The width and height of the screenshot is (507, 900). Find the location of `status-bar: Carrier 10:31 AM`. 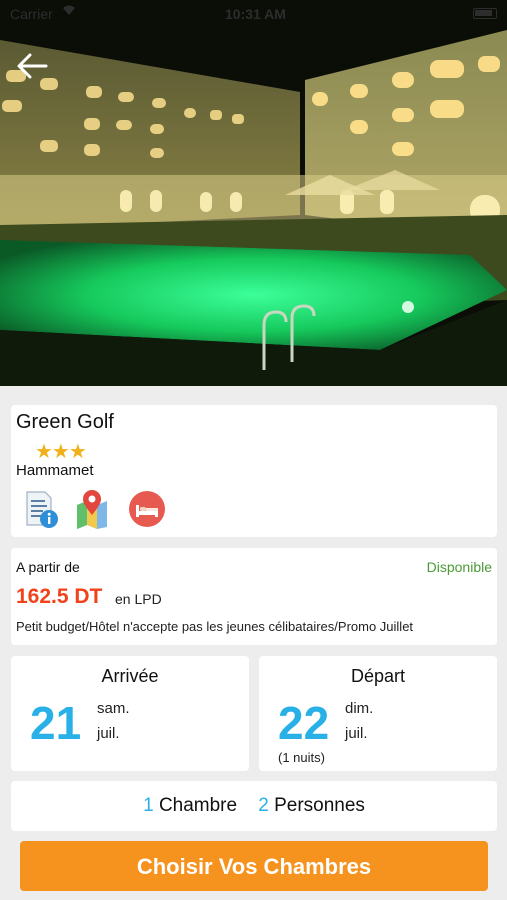

status-bar: Carrier 10:31 AM is located at coordinates (253, 14).